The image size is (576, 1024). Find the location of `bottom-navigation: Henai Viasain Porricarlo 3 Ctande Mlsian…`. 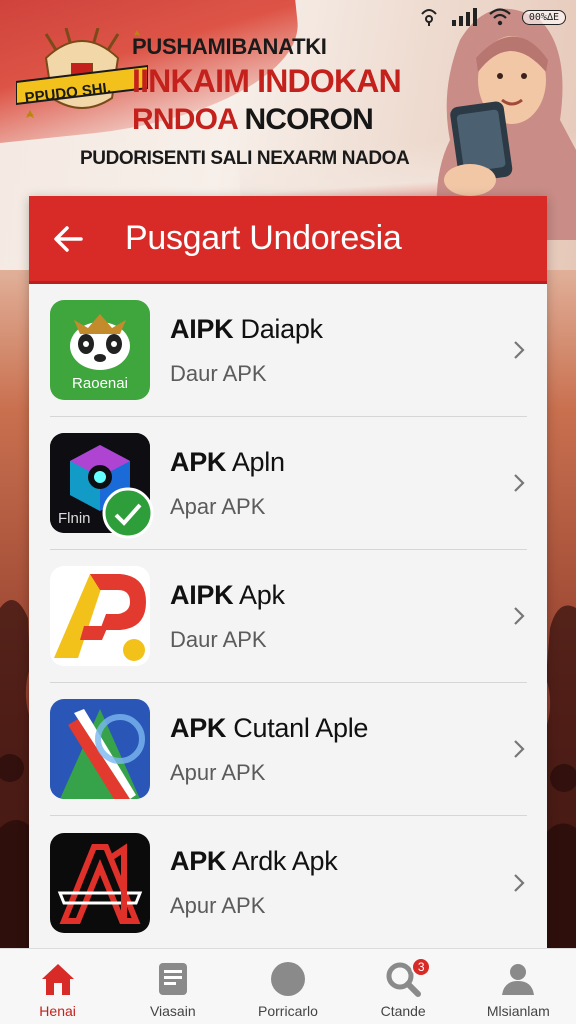

bottom-navigation: Henai Viasain Porricarlo 3 Ctande Mlsian… is located at coordinates (288, 986).